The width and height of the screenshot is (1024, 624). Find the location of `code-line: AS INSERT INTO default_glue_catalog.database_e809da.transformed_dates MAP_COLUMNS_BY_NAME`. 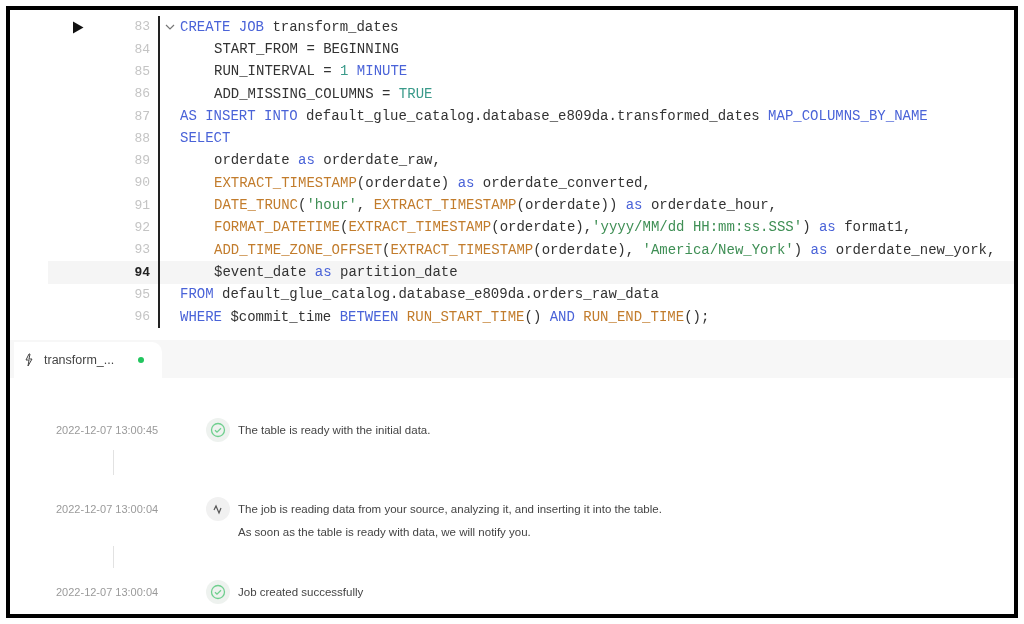

code-line: AS INSERT INTO default_glue_catalog.database_e809da.transformed_dates MAP_COLUMNS_BY_NAME is located at coordinates (554, 116).